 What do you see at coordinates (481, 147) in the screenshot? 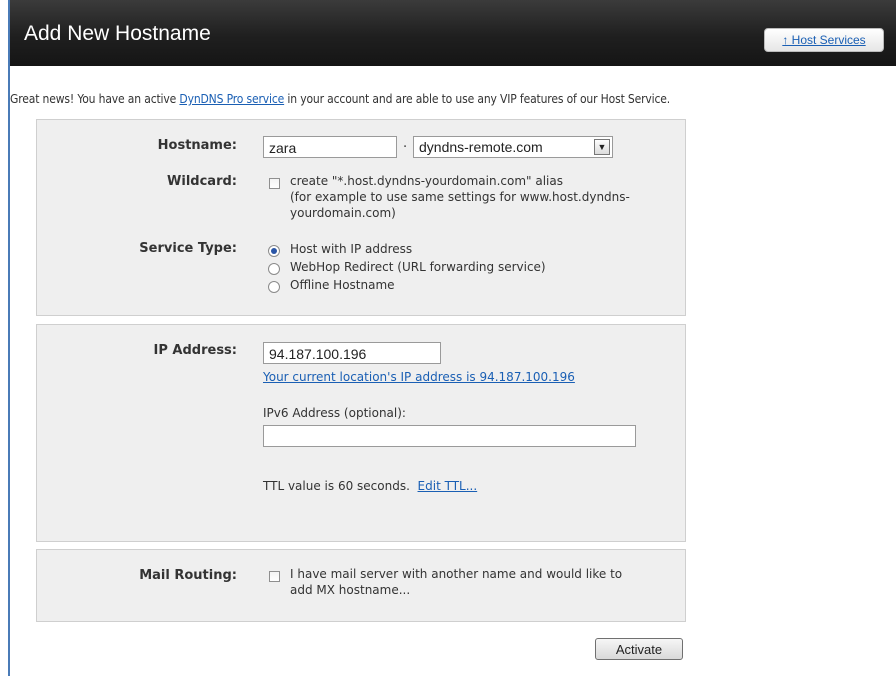
I see `domain-selected-value: dyndns-remote.com` at bounding box center [481, 147].